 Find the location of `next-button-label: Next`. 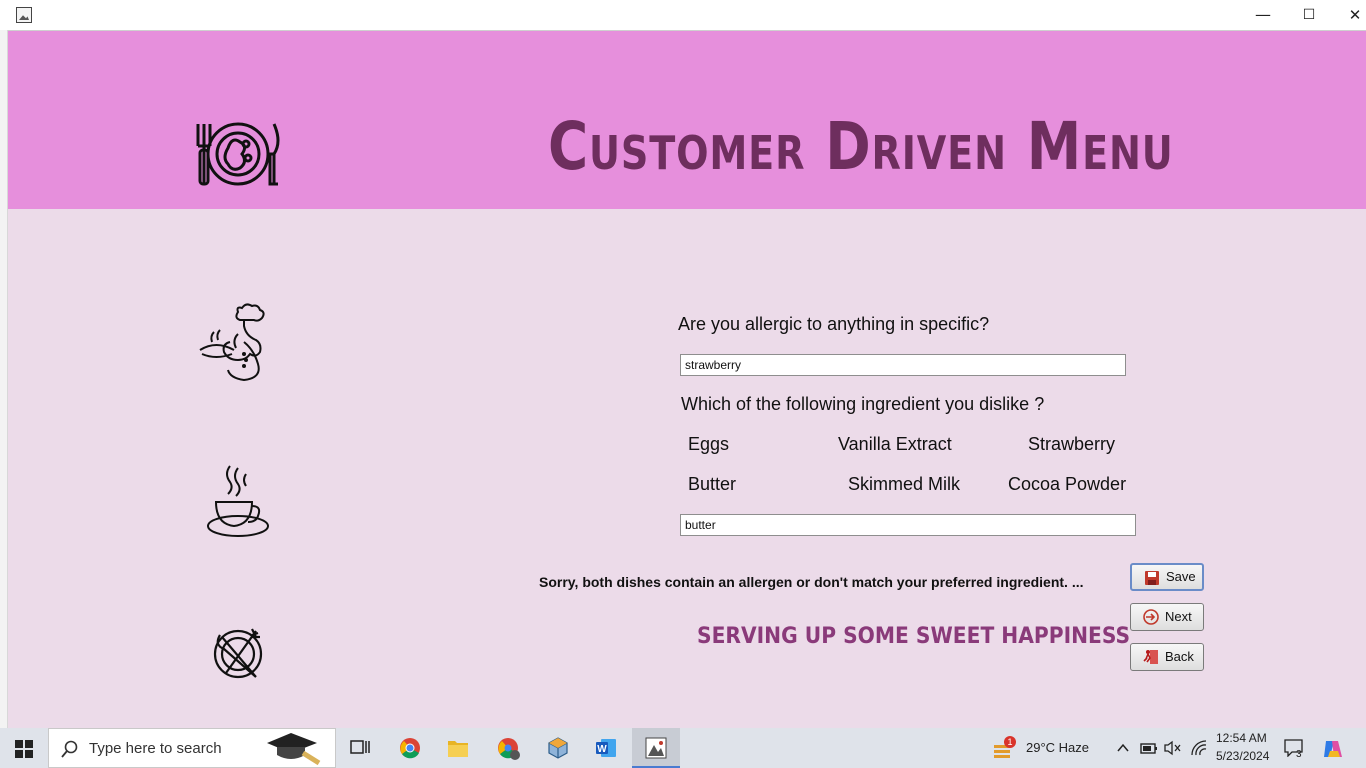

next-button-label: Next is located at coordinates (1178, 616).